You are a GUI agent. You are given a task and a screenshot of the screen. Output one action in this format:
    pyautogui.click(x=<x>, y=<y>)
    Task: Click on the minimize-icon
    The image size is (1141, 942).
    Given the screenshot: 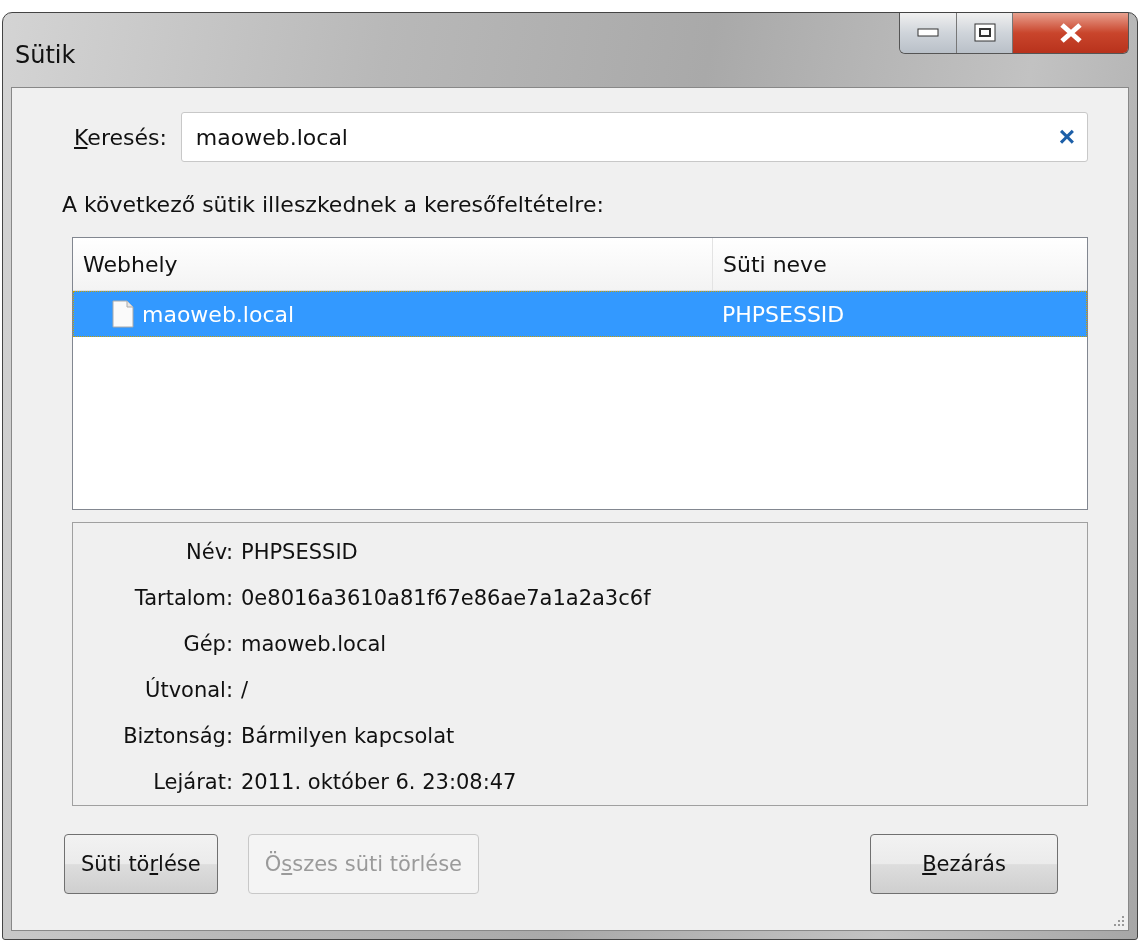 What is the action you would take?
    pyautogui.click(x=928, y=33)
    